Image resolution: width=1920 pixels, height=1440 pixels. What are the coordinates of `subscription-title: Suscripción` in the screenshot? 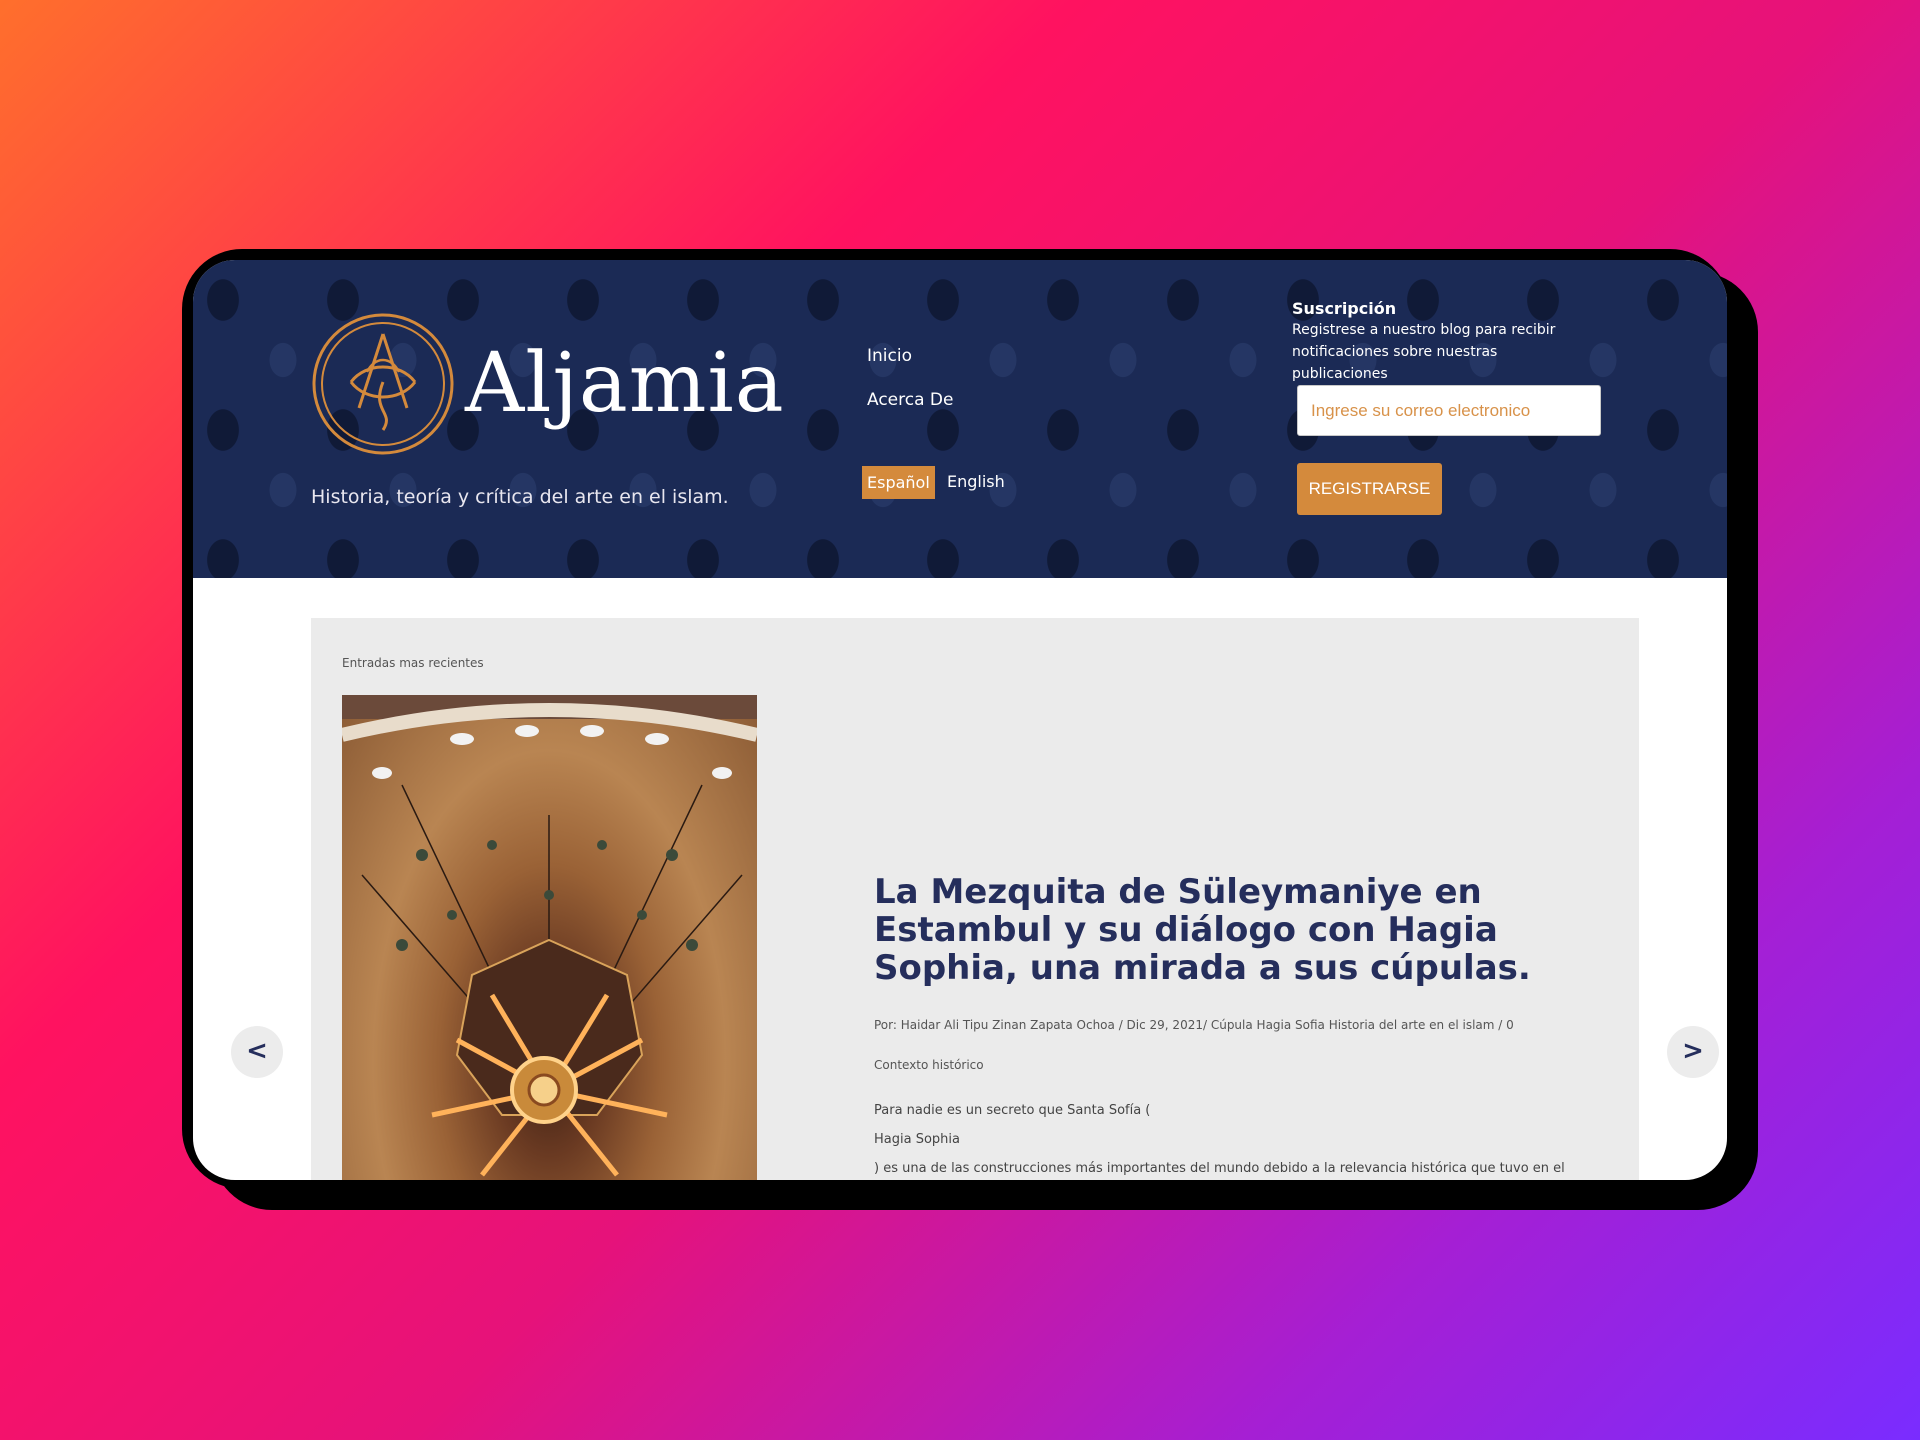 It's located at (1344, 308).